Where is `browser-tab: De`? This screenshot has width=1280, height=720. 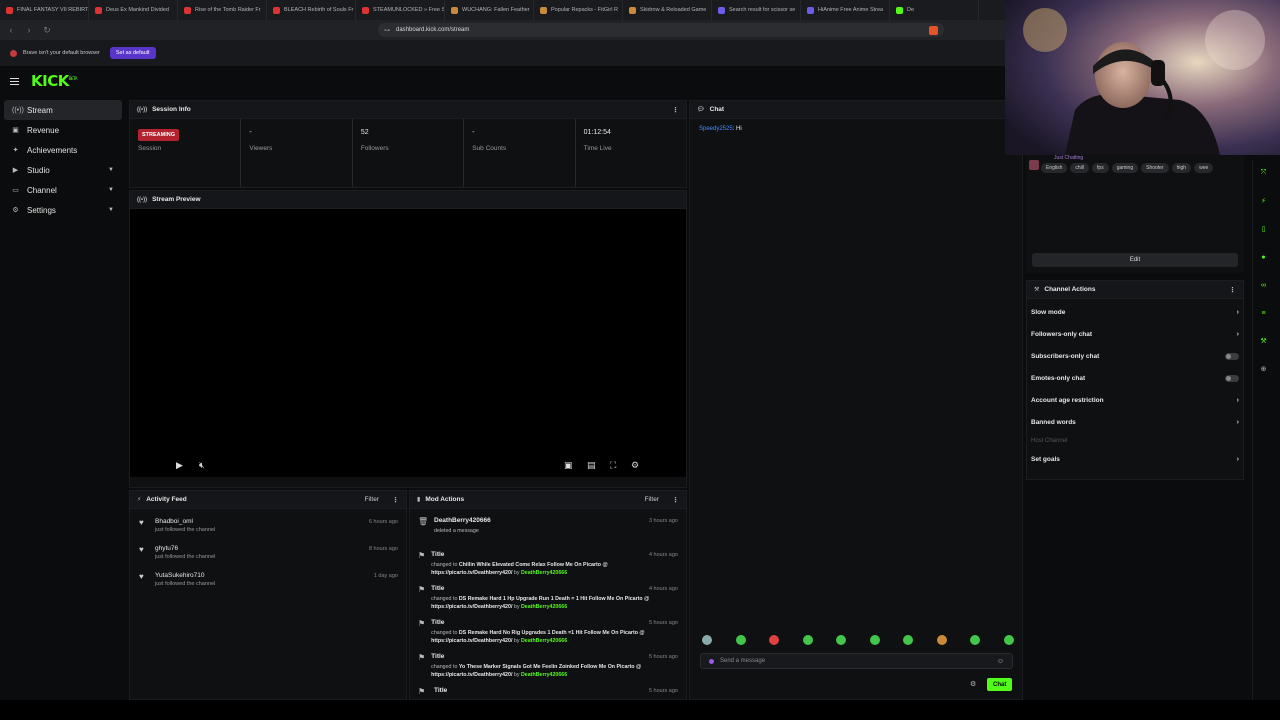
browser-tab: De is located at coordinates (934, 10).